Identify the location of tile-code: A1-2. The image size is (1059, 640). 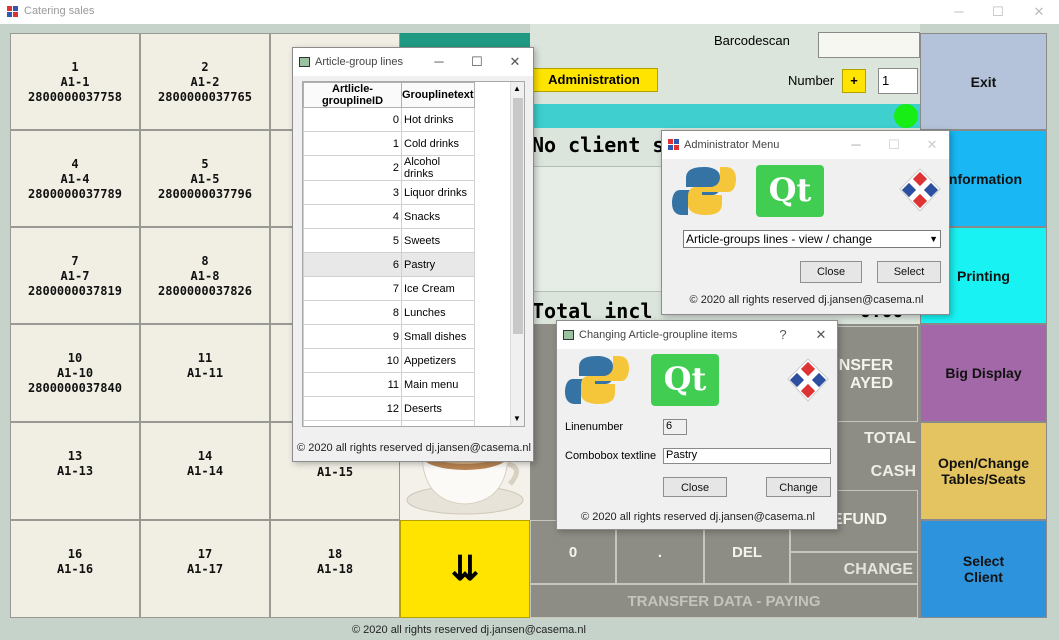
(205, 82).